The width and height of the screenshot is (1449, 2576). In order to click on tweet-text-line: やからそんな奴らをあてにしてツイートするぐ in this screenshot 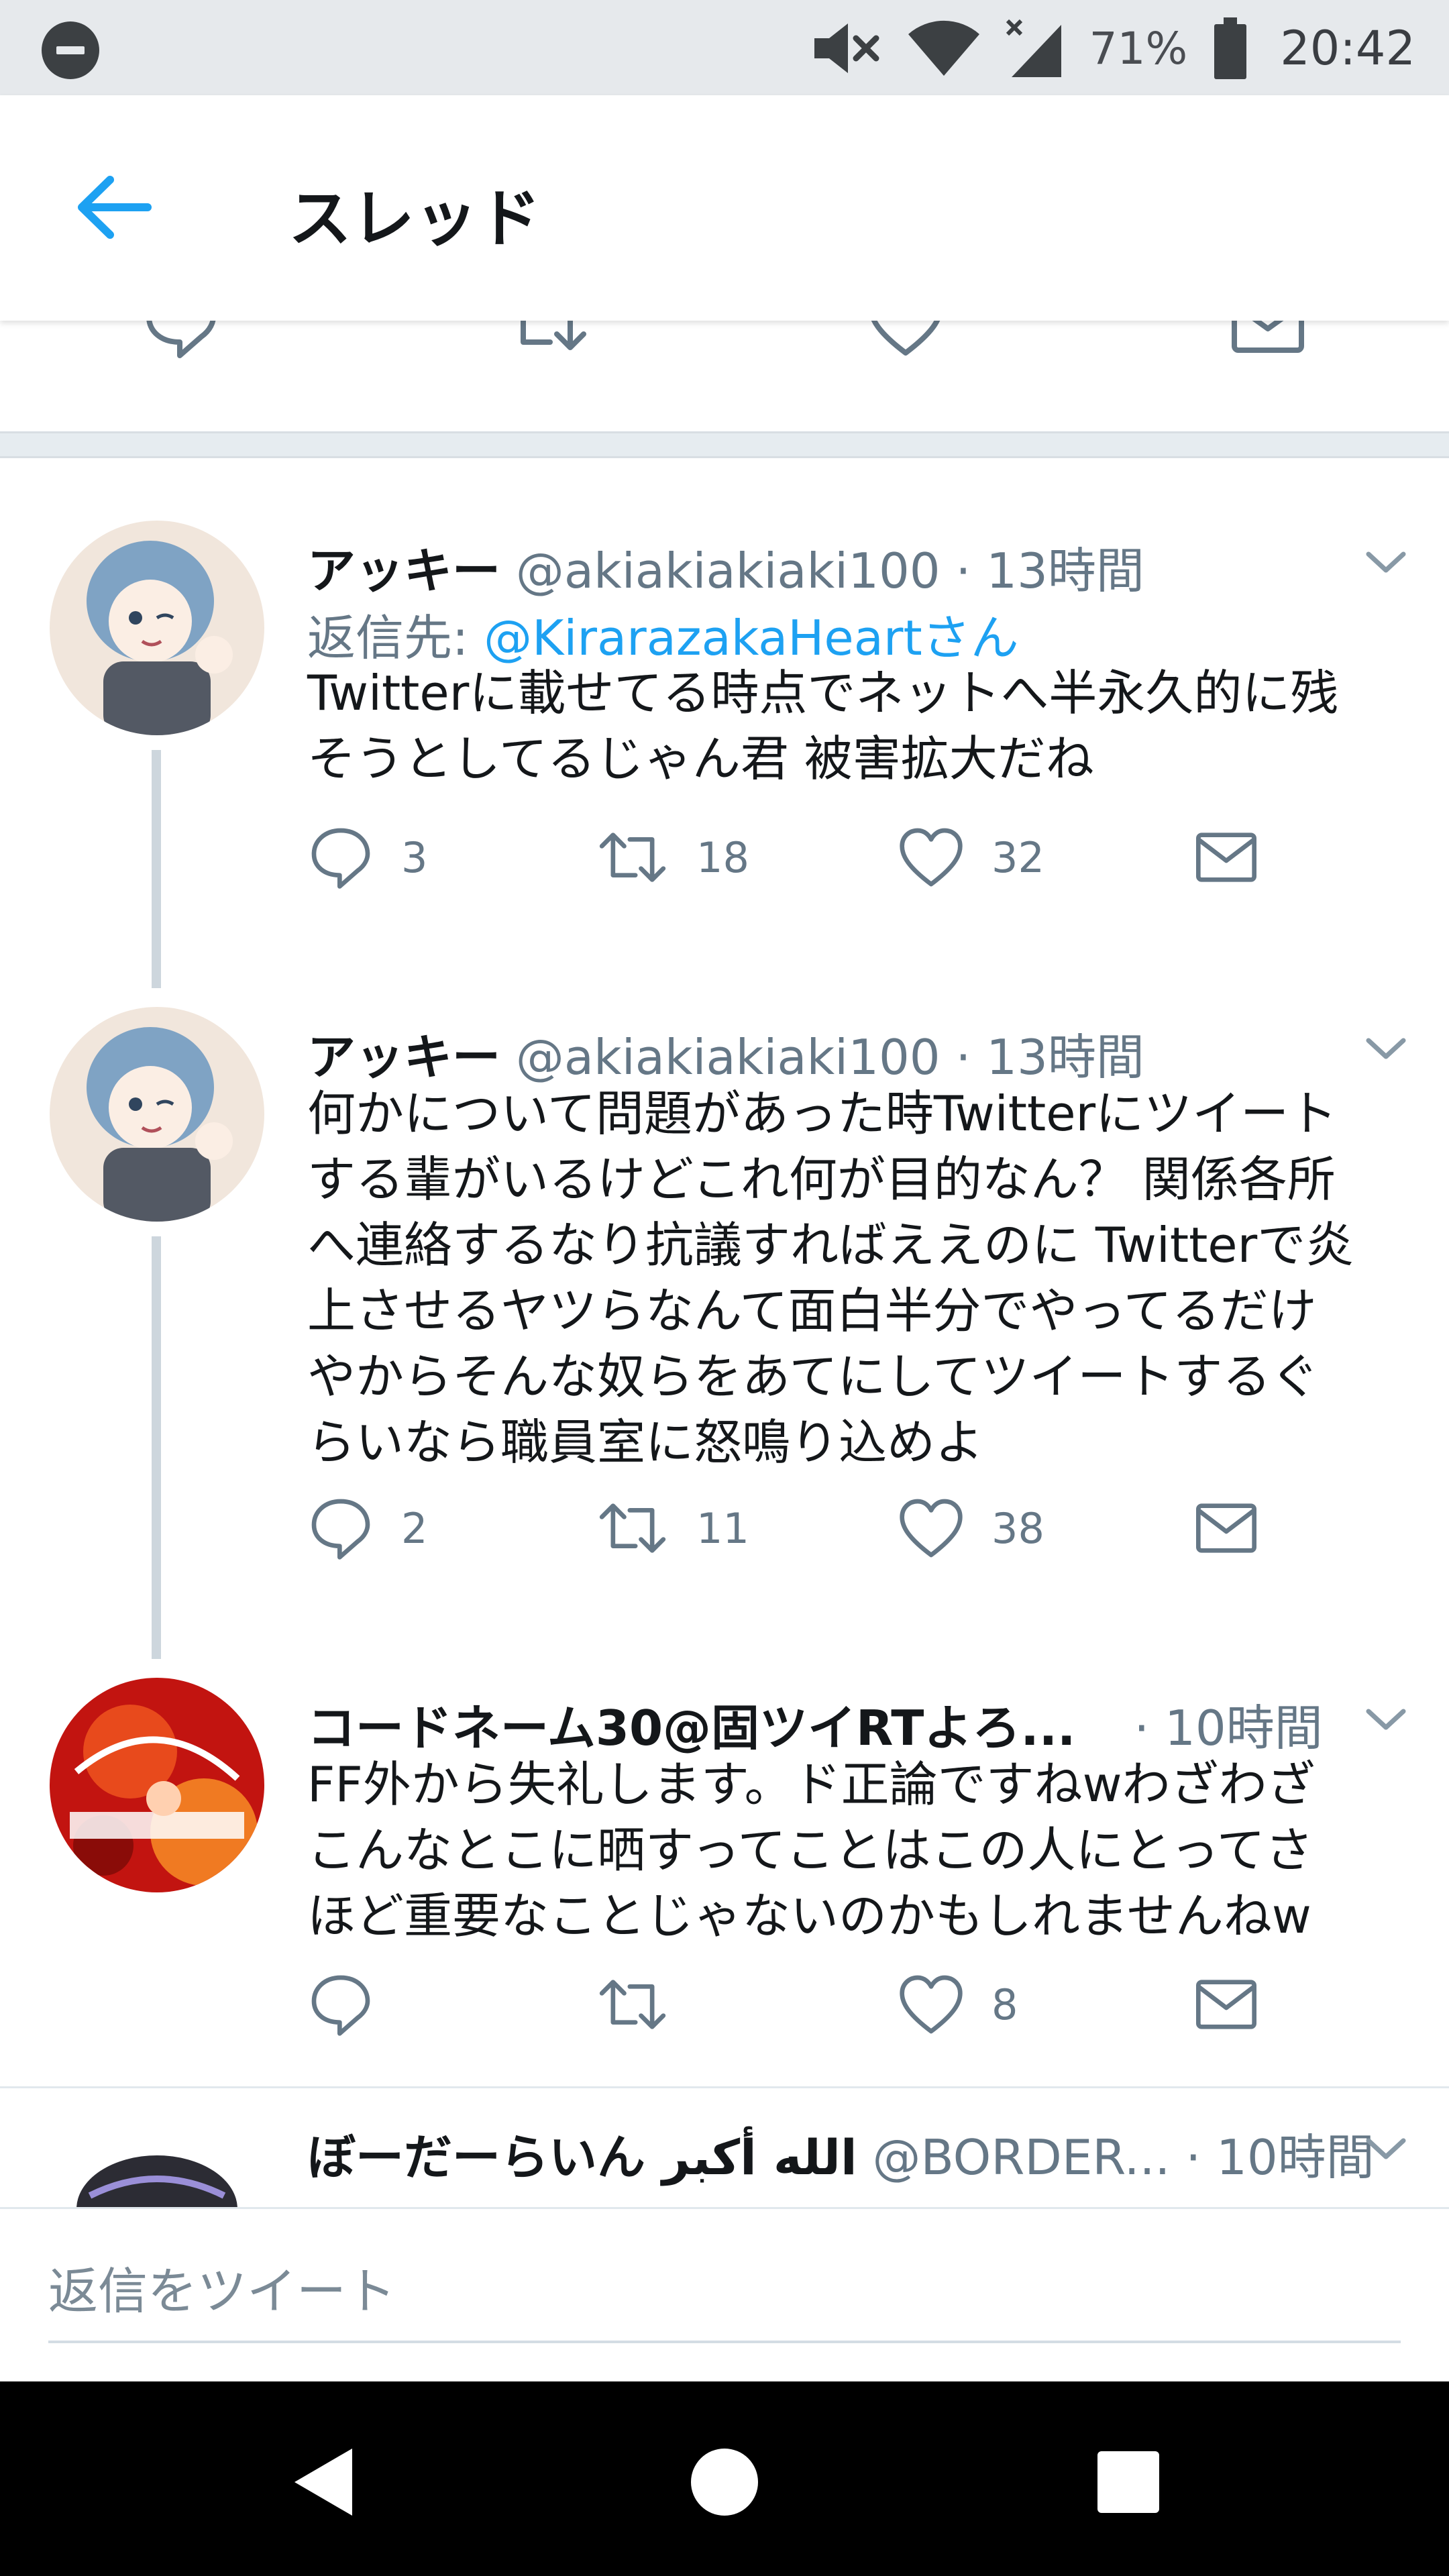, I will do `click(813, 1376)`.